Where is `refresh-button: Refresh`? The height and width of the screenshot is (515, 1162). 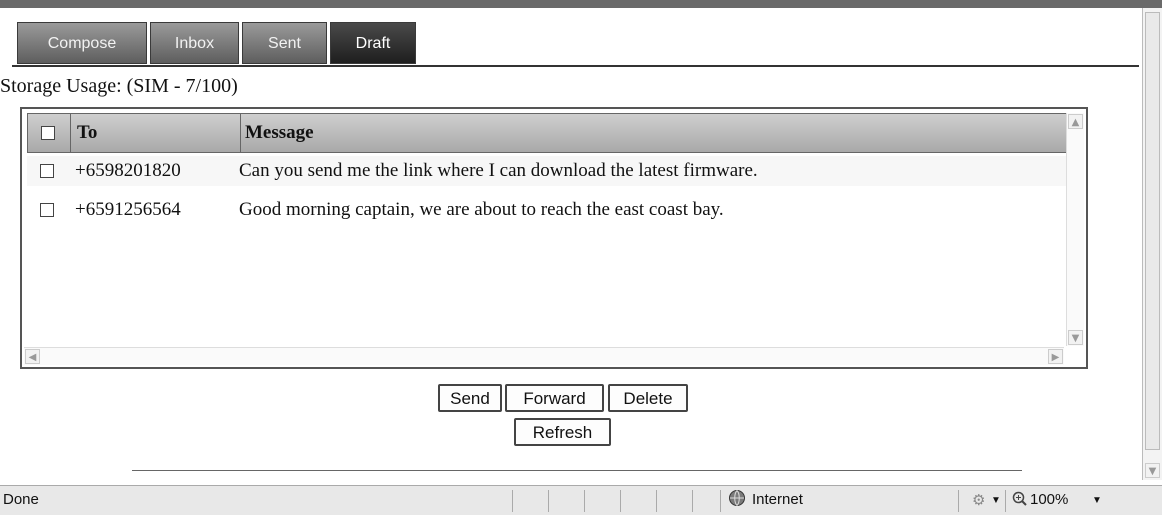
refresh-button: Refresh is located at coordinates (562, 432).